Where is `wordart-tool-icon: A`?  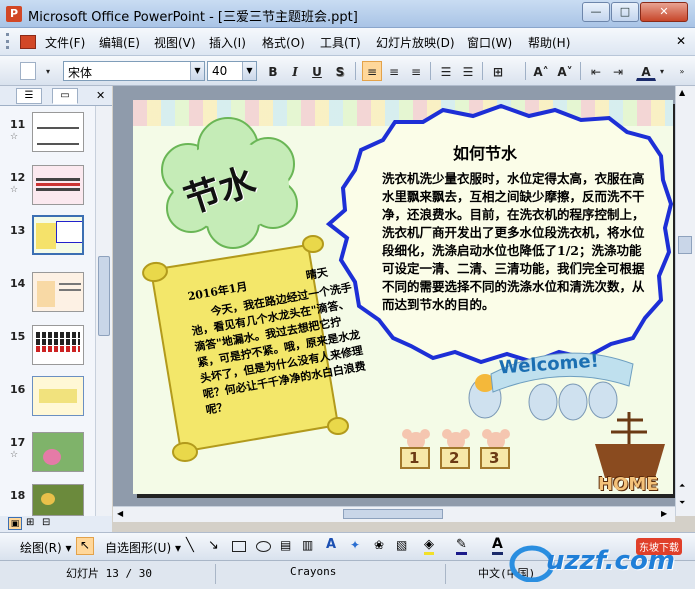
wordart-tool-icon: A is located at coordinates (331, 544).